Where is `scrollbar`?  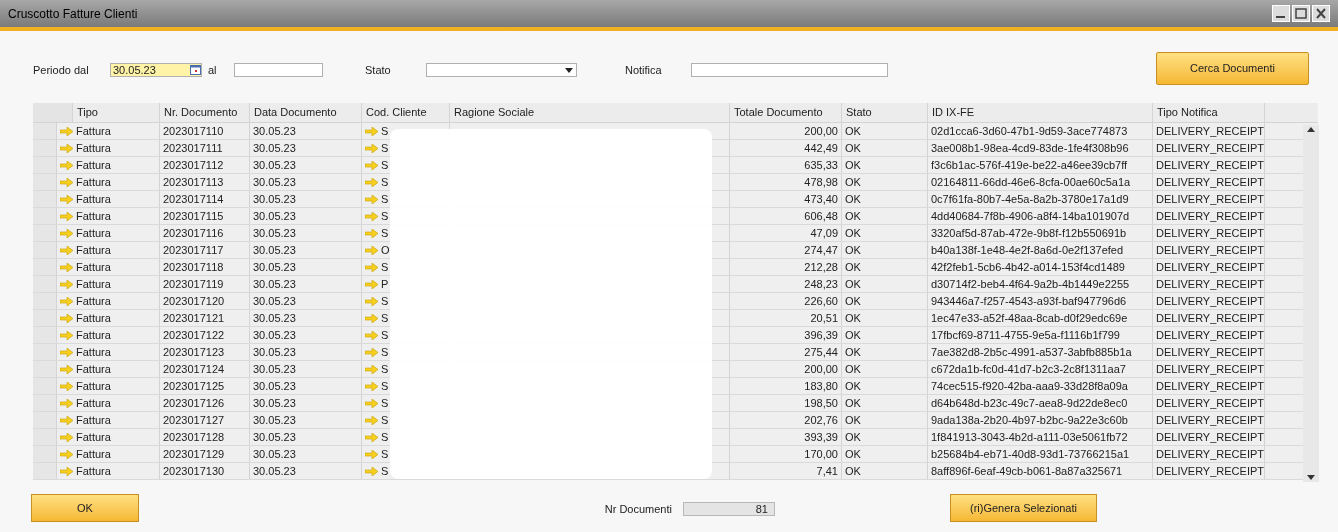
scrollbar is located at coordinates (1311, 303).